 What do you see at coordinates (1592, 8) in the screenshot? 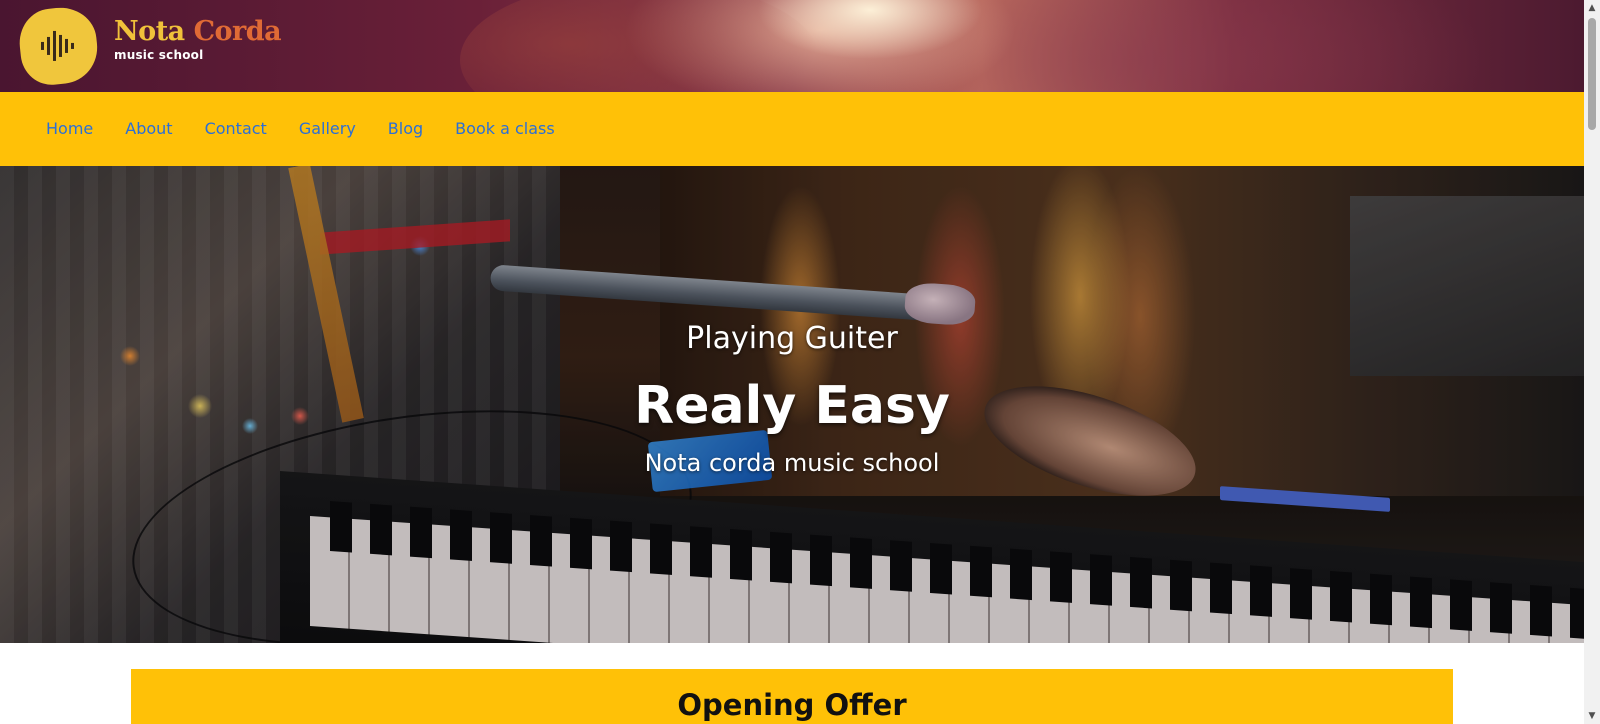
I see `scroll-up-icon: ▲` at bounding box center [1592, 8].